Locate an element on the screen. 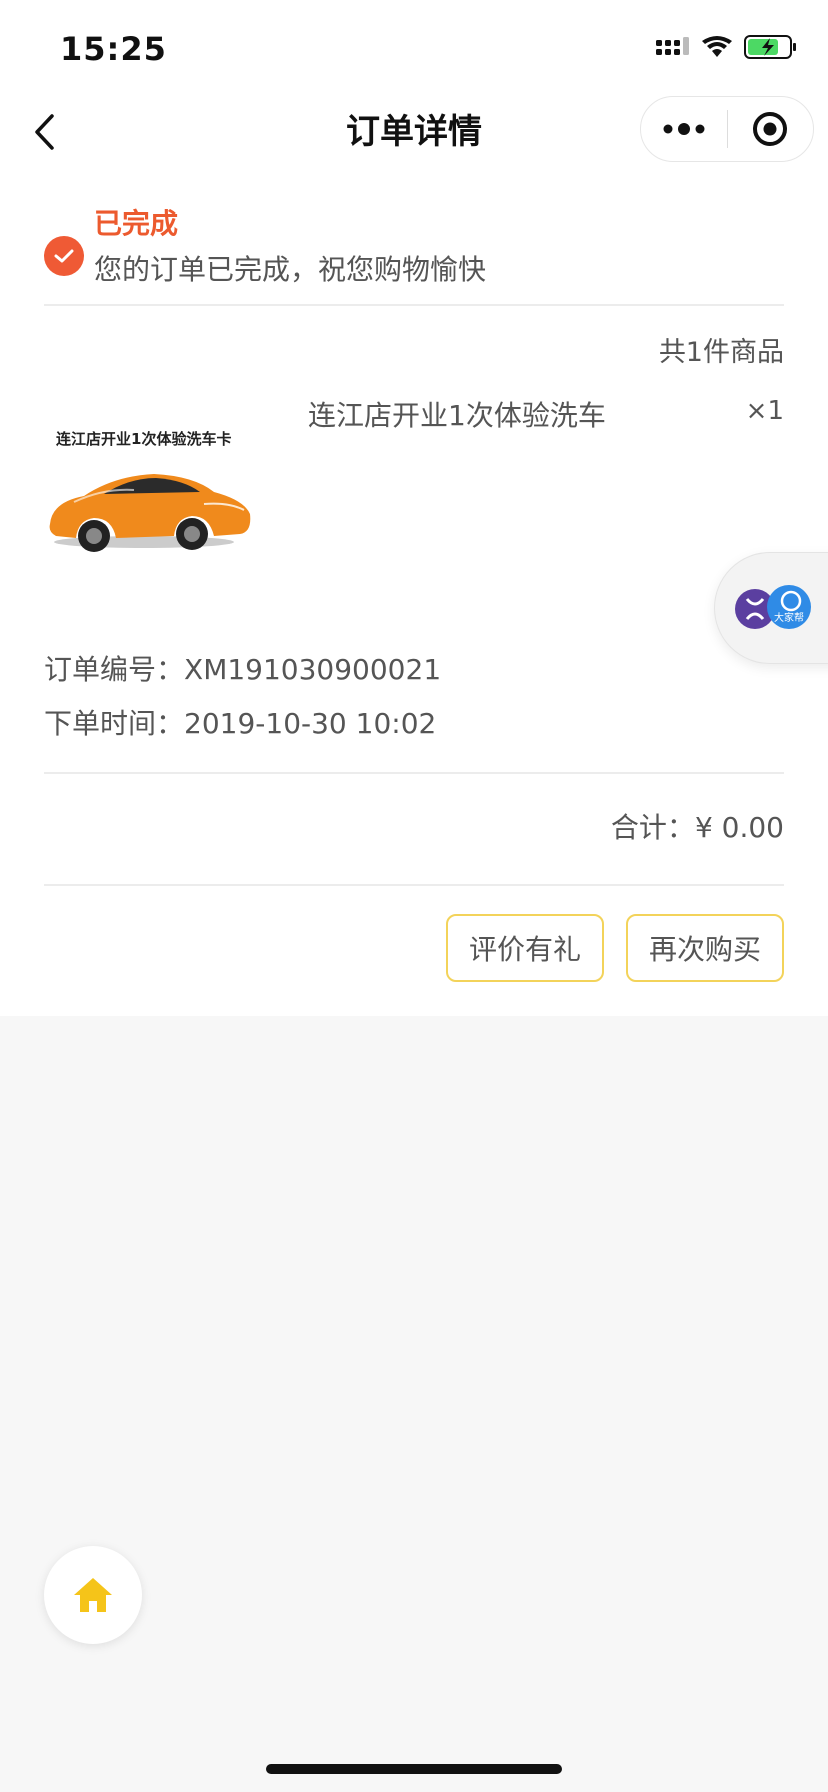 This screenshot has width=828, height=1792. item-count: 共1件商品 is located at coordinates (721, 352).